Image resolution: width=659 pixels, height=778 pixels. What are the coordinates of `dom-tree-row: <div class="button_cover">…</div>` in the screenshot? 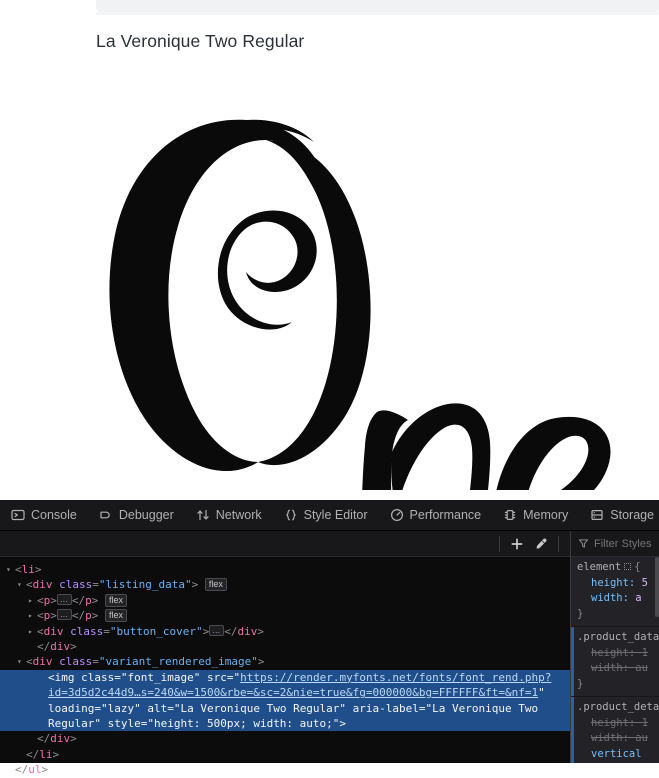 It's located at (285, 631).